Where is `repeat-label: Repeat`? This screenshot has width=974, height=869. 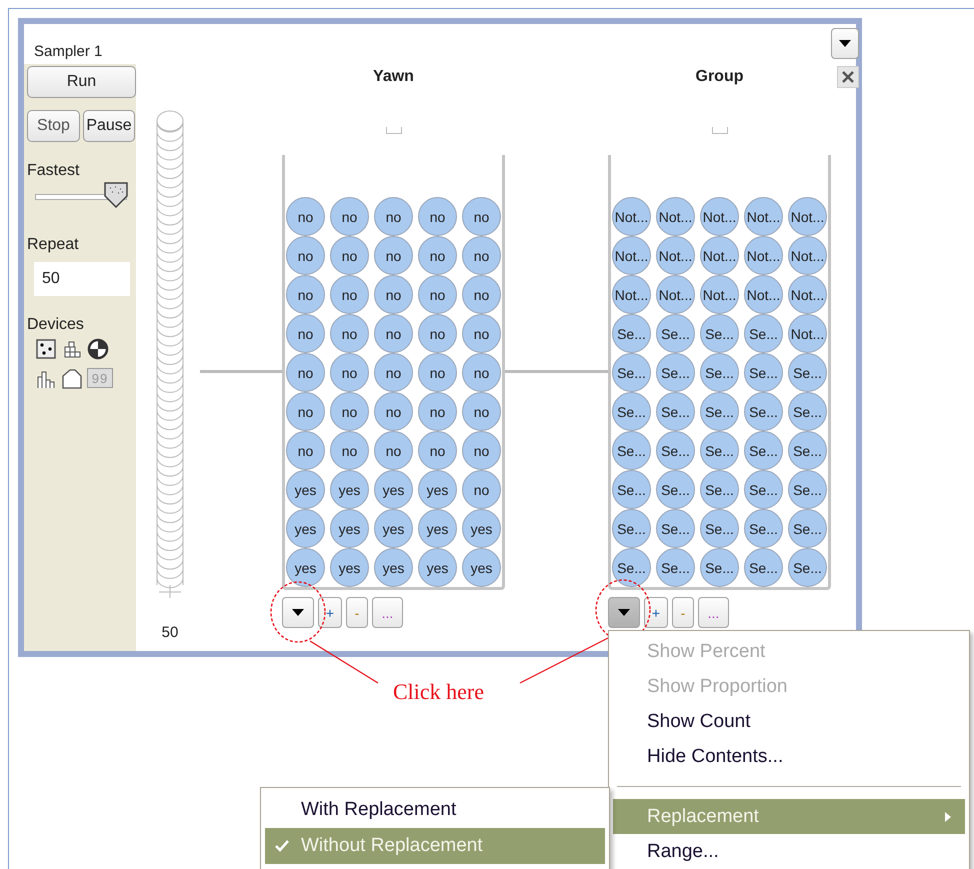 repeat-label: Repeat is located at coordinates (53, 245).